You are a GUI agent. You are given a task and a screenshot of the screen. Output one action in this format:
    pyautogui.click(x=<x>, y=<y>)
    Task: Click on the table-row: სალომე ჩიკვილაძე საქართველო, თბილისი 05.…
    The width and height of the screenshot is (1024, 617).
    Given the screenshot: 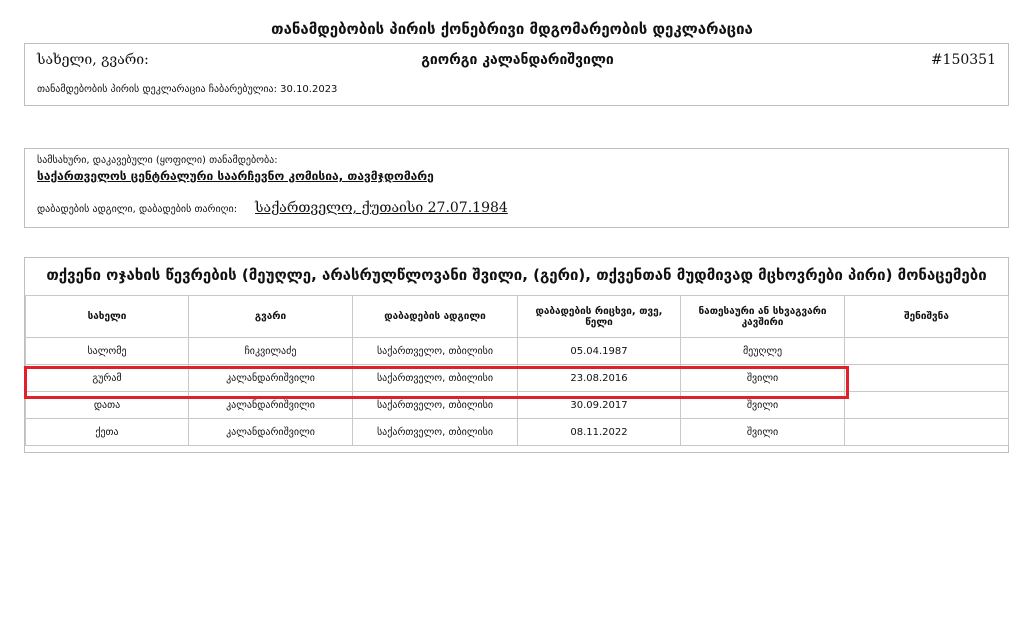 What is the action you would take?
    pyautogui.click(x=517, y=351)
    